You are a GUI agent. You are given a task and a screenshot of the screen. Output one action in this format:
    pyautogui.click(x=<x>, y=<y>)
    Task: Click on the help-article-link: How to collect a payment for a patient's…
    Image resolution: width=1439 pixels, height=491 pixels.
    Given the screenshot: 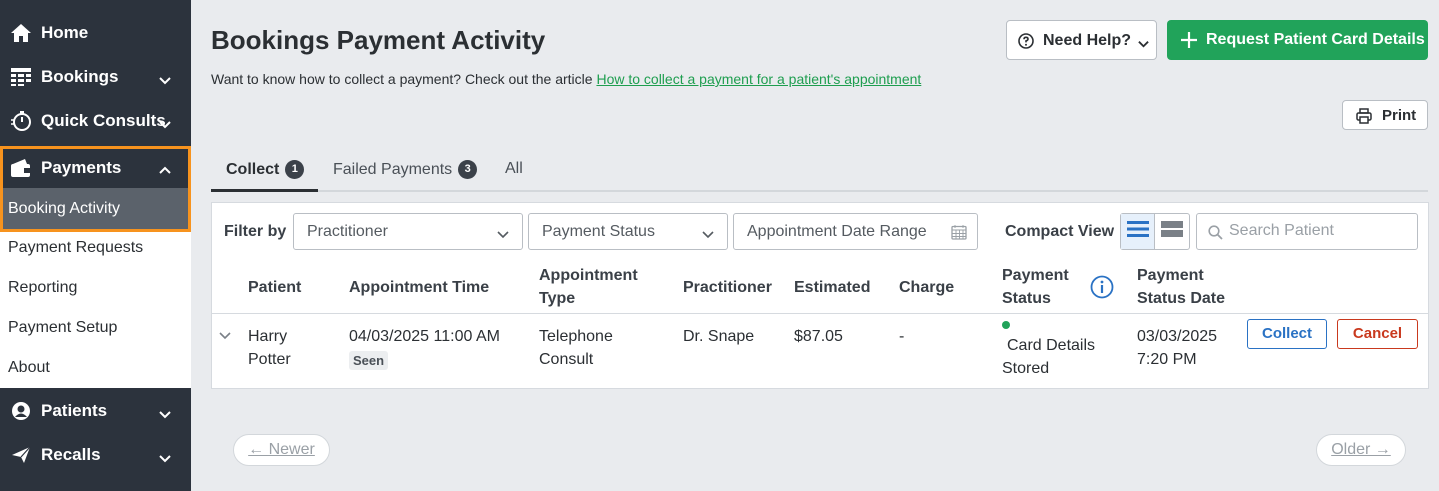 What is the action you would take?
    pyautogui.click(x=758, y=79)
    